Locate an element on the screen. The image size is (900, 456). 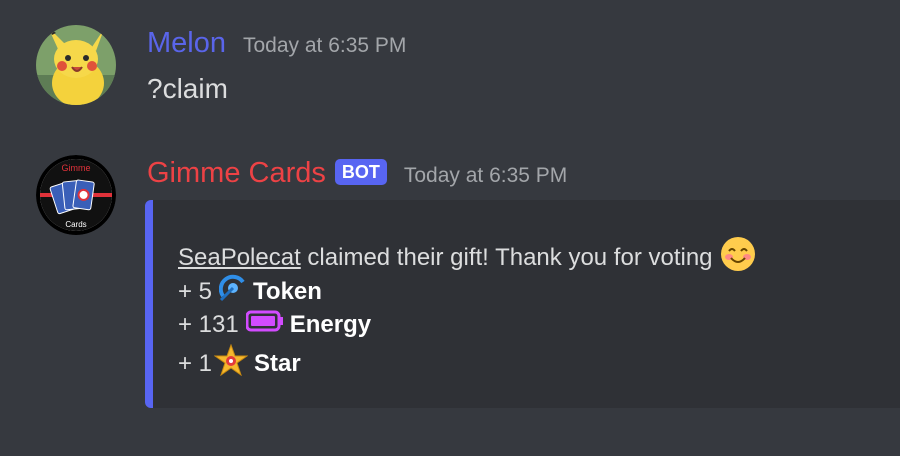
reward-amount: + 5 is located at coordinates (195, 291).